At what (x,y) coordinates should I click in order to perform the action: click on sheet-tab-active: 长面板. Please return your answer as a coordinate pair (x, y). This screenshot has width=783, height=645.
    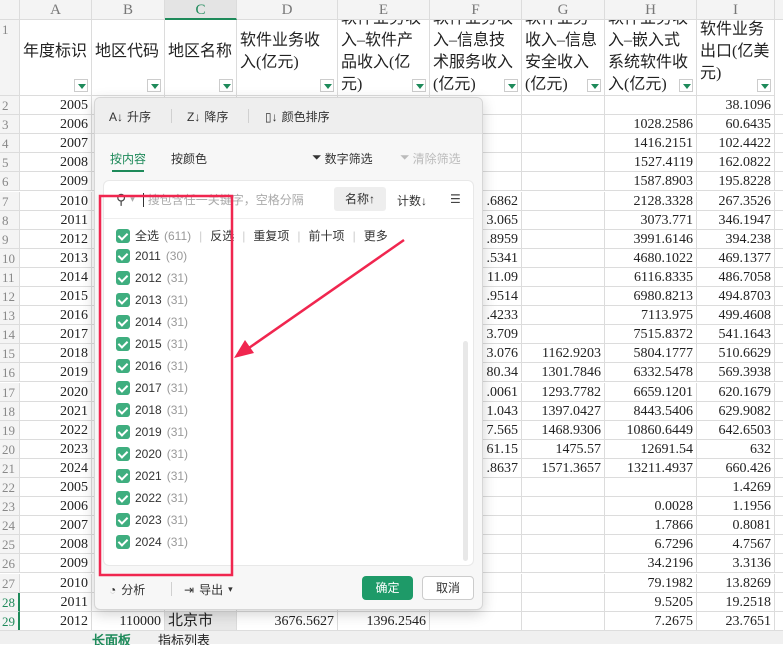
    Looking at the image, I should click on (111, 638).